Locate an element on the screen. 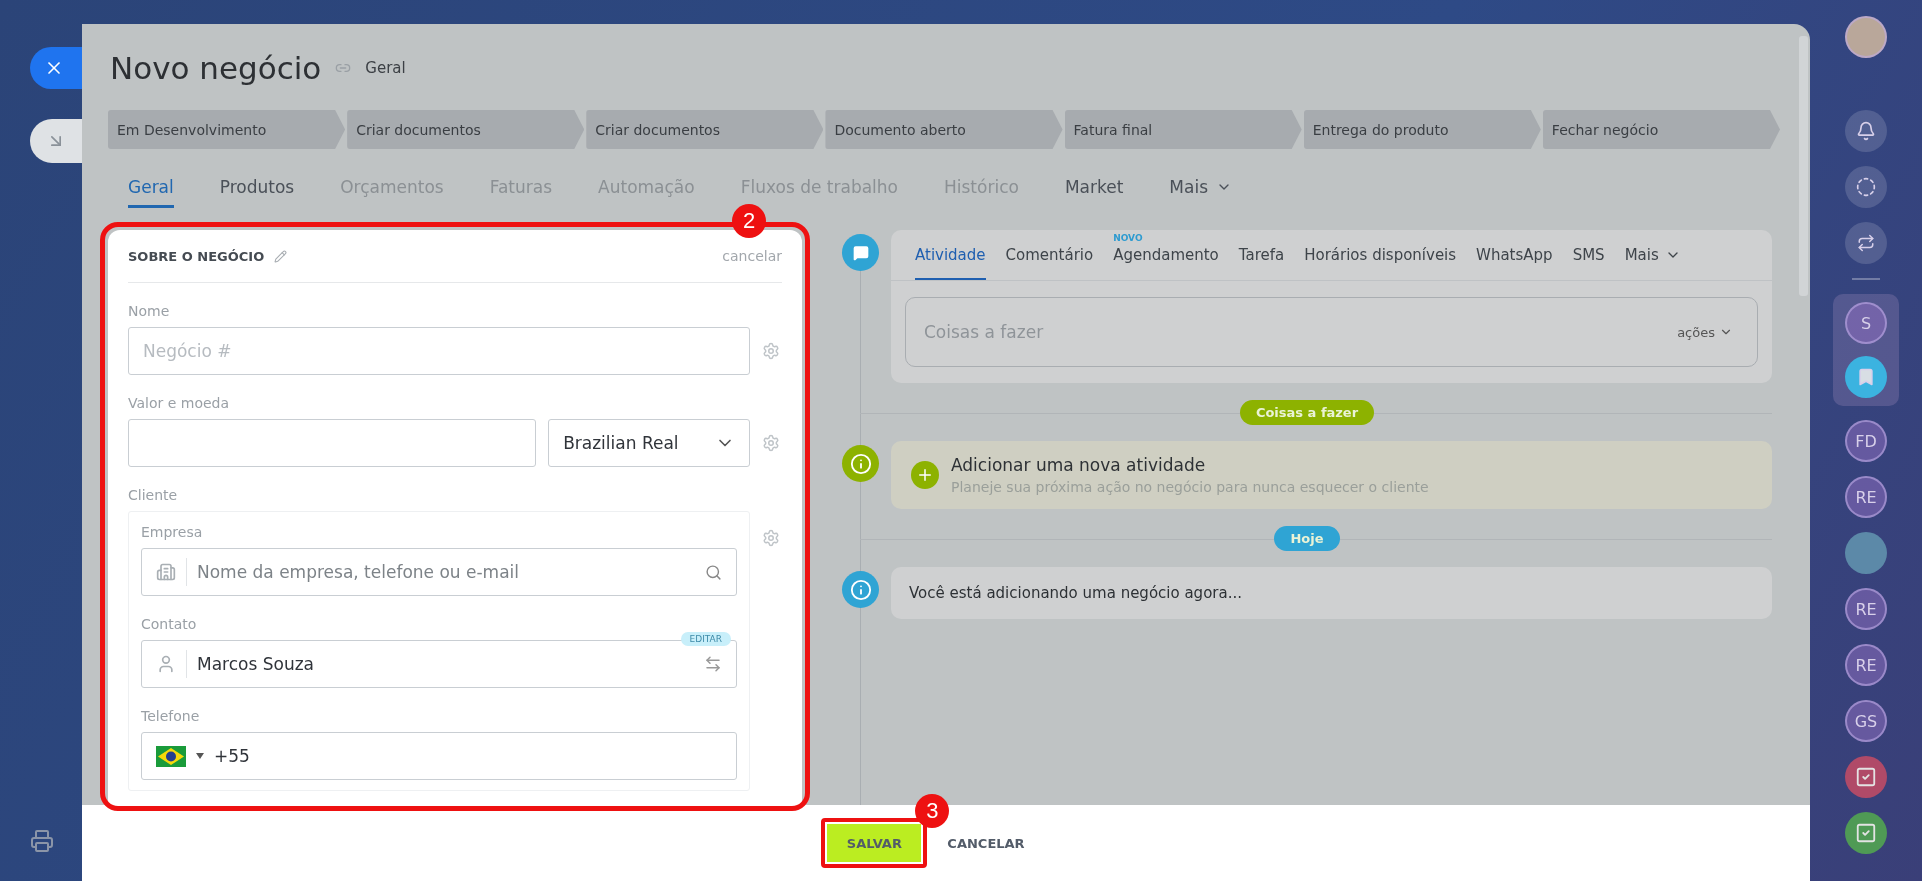  plus-icon is located at coordinates (925, 475).